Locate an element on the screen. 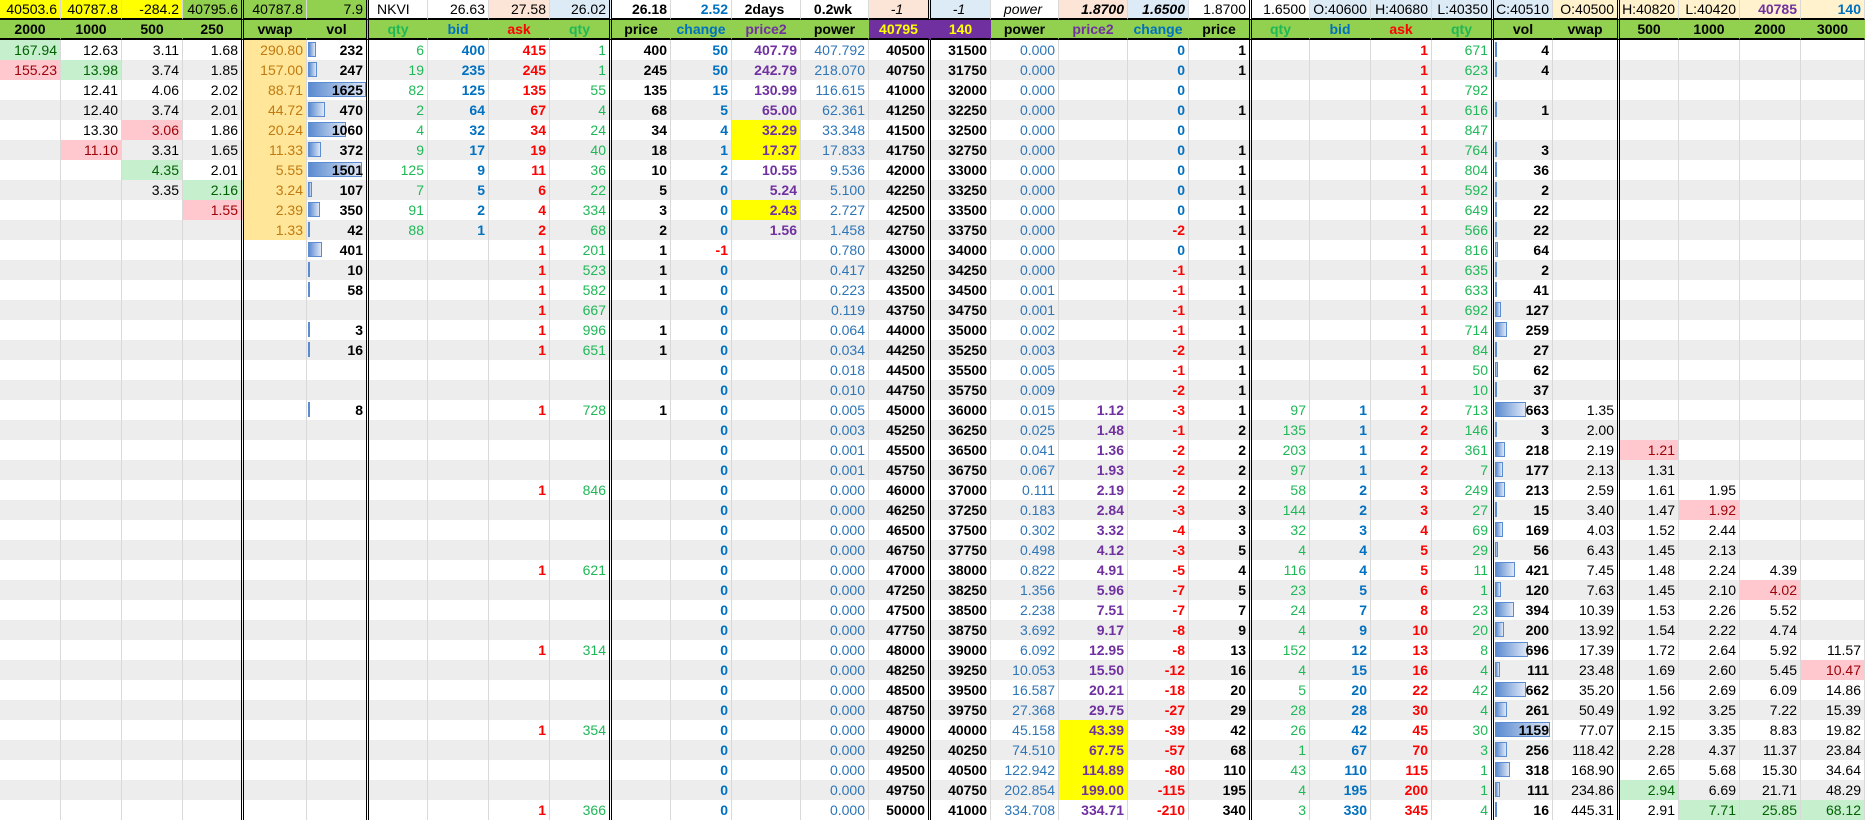 The image size is (1865, 821). cell-put-change: 0 is located at coordinates (1158, 190).